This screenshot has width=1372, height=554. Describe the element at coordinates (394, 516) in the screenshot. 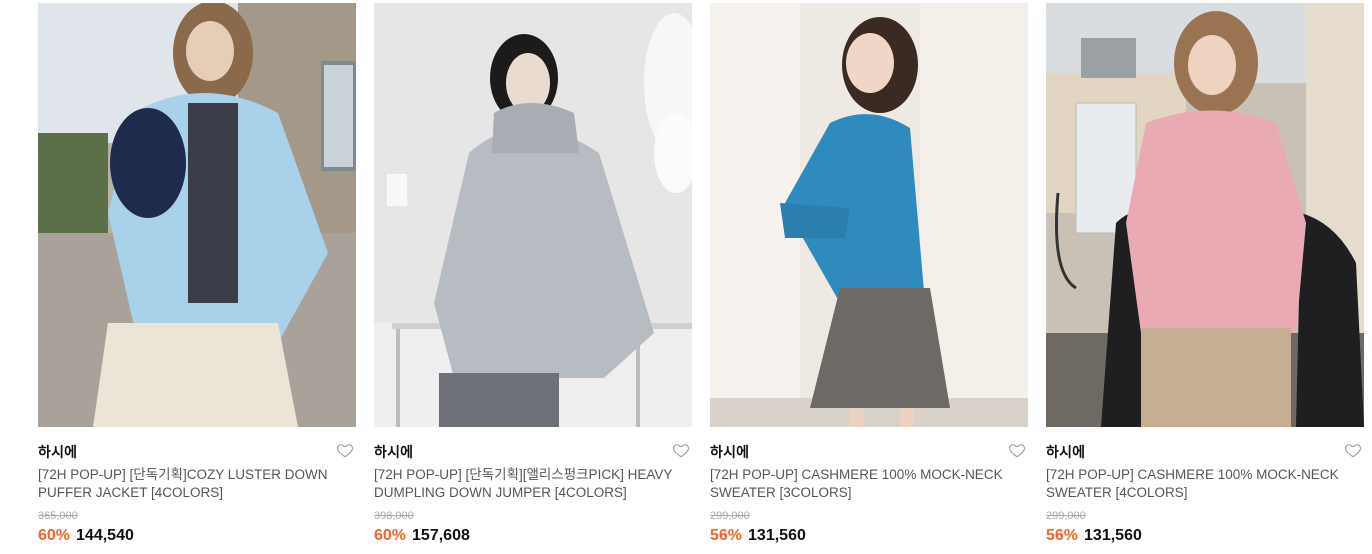

I see `original-price: 398,000` at that location.